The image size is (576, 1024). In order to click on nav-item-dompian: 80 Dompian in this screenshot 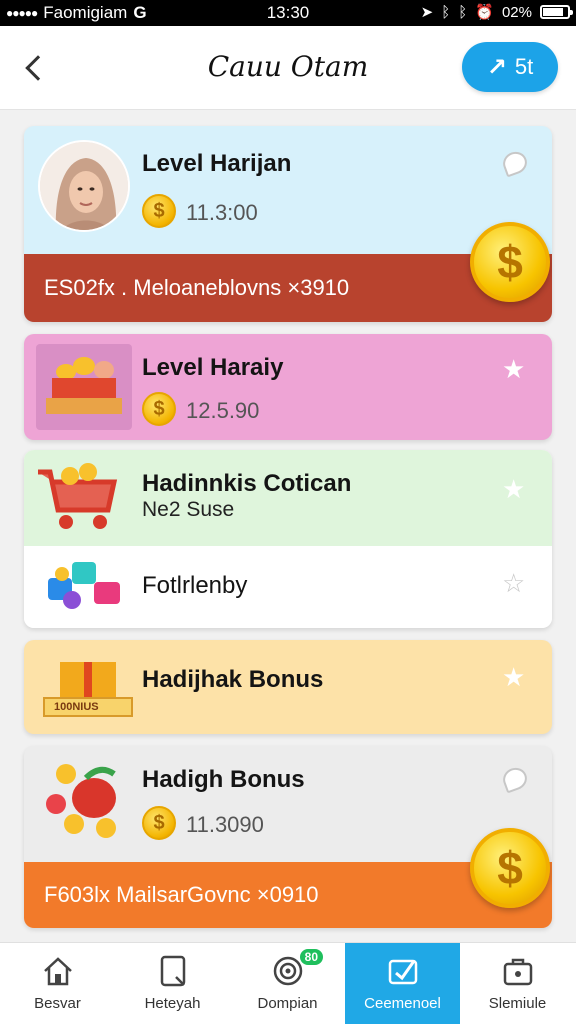, I will do `click(287, 983)`.